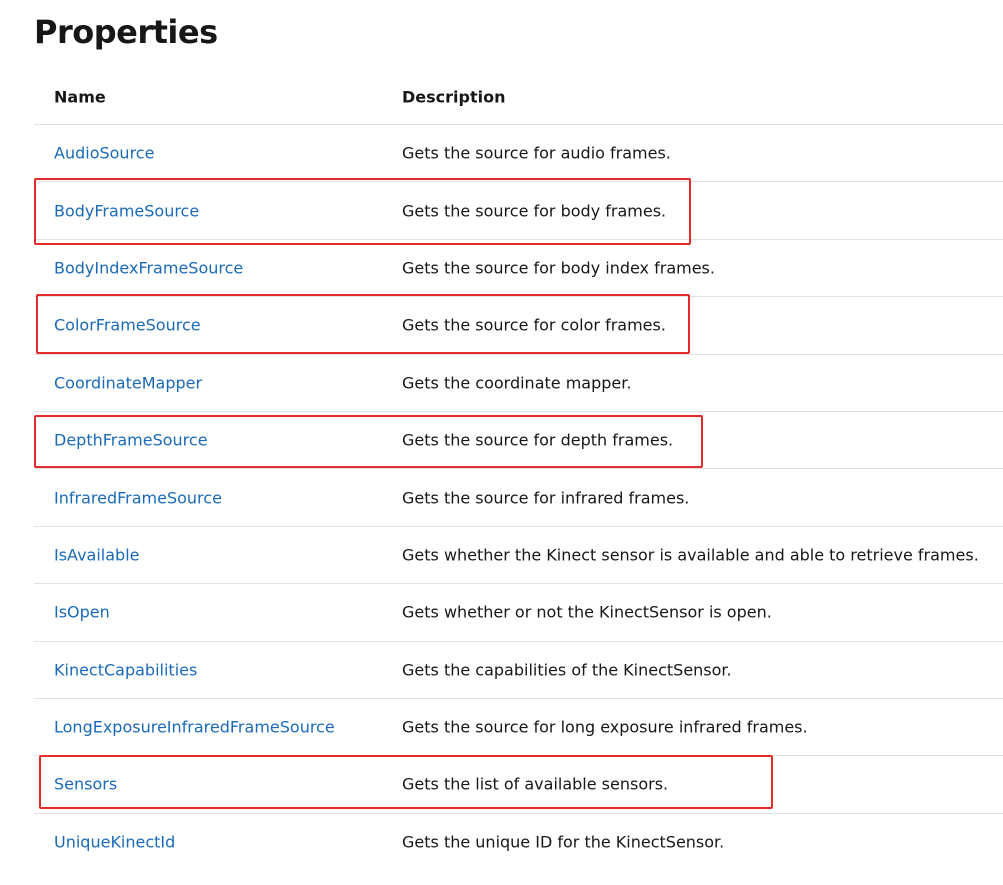 This screenshot has height=885, width=1003. Describe the element at coordinates (518, 97) in the screenshot. I see `table-header-row: Name Description` at that location.